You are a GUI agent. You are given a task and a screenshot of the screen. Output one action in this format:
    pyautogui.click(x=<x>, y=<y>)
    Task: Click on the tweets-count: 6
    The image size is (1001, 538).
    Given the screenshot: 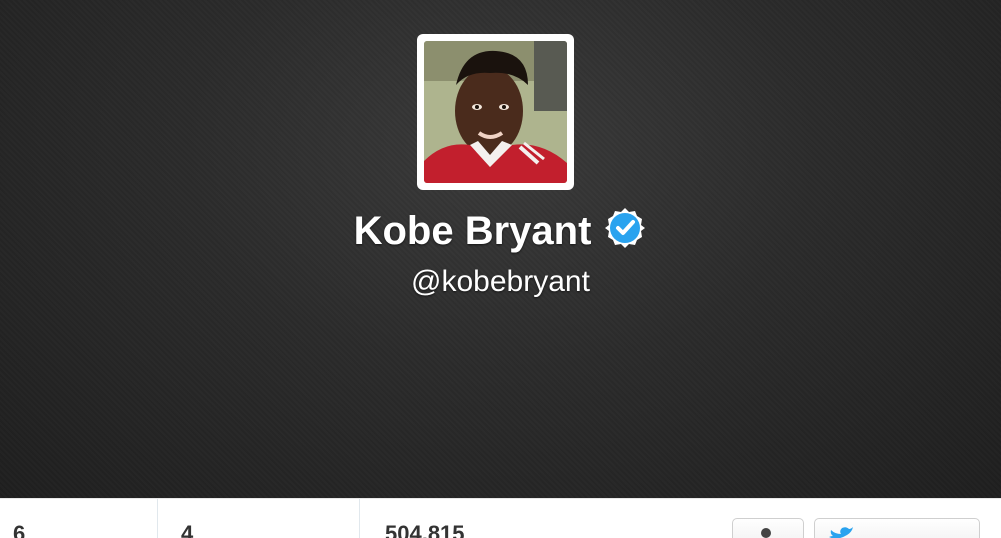 What is the action you would take?
    pyautogui.click(x=19, y=529)
    